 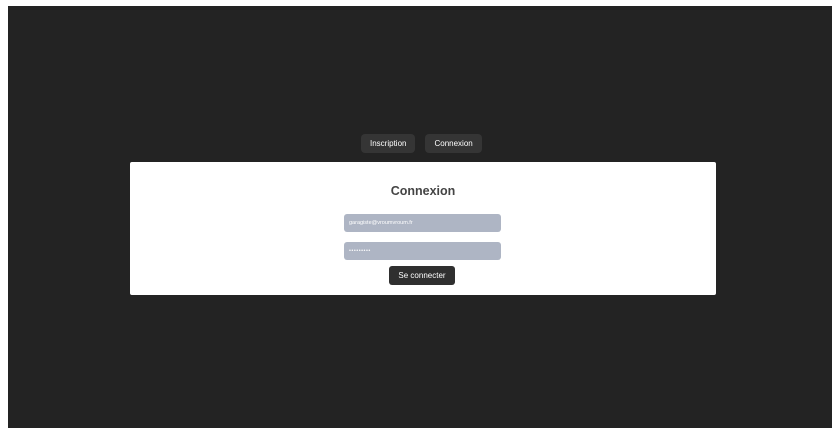 I want to click on login-submit-button: Se connecter, so click(x=422, y=275).